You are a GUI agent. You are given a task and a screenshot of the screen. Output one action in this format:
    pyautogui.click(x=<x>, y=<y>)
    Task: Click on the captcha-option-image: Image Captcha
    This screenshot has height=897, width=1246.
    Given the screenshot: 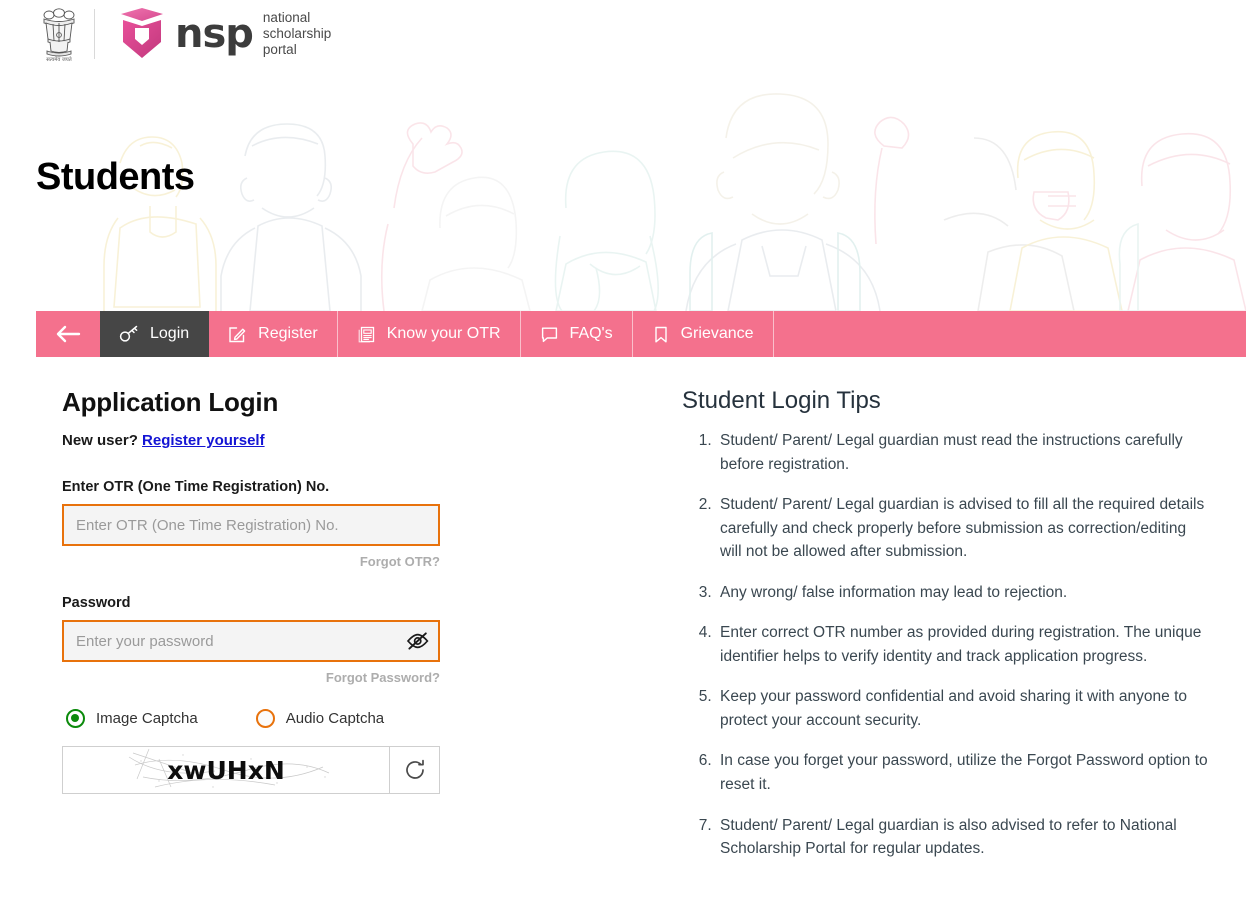 What is the action you would take?
    pyautogui.click(x=132, y=718)
    